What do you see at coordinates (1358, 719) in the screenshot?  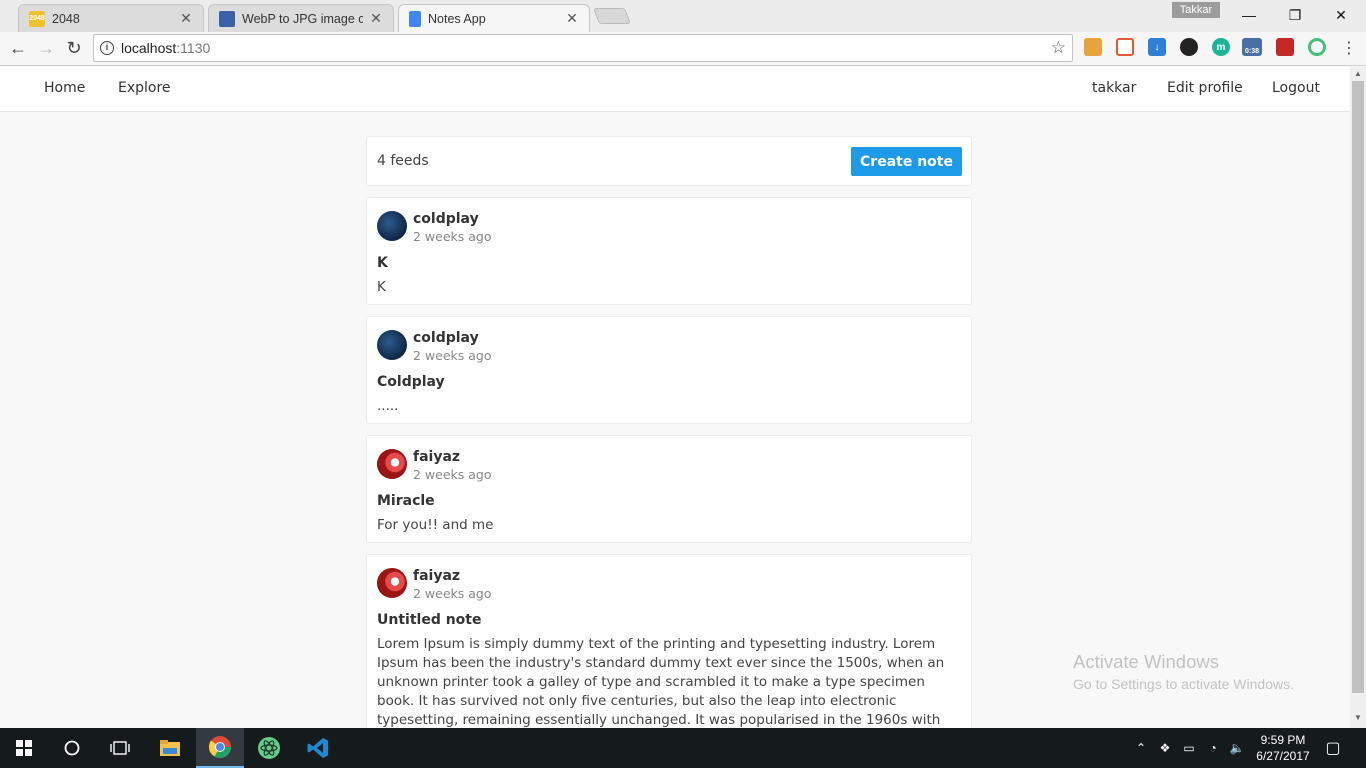 I see `scroll-down-icon: ▼` at bounding box center [1358, 719].